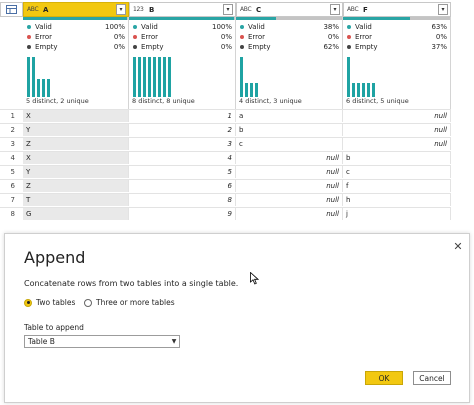  Describe the element at coordinates (49, 302) in the screenshot. I see `radio-two-tables: Two tables` at that location.